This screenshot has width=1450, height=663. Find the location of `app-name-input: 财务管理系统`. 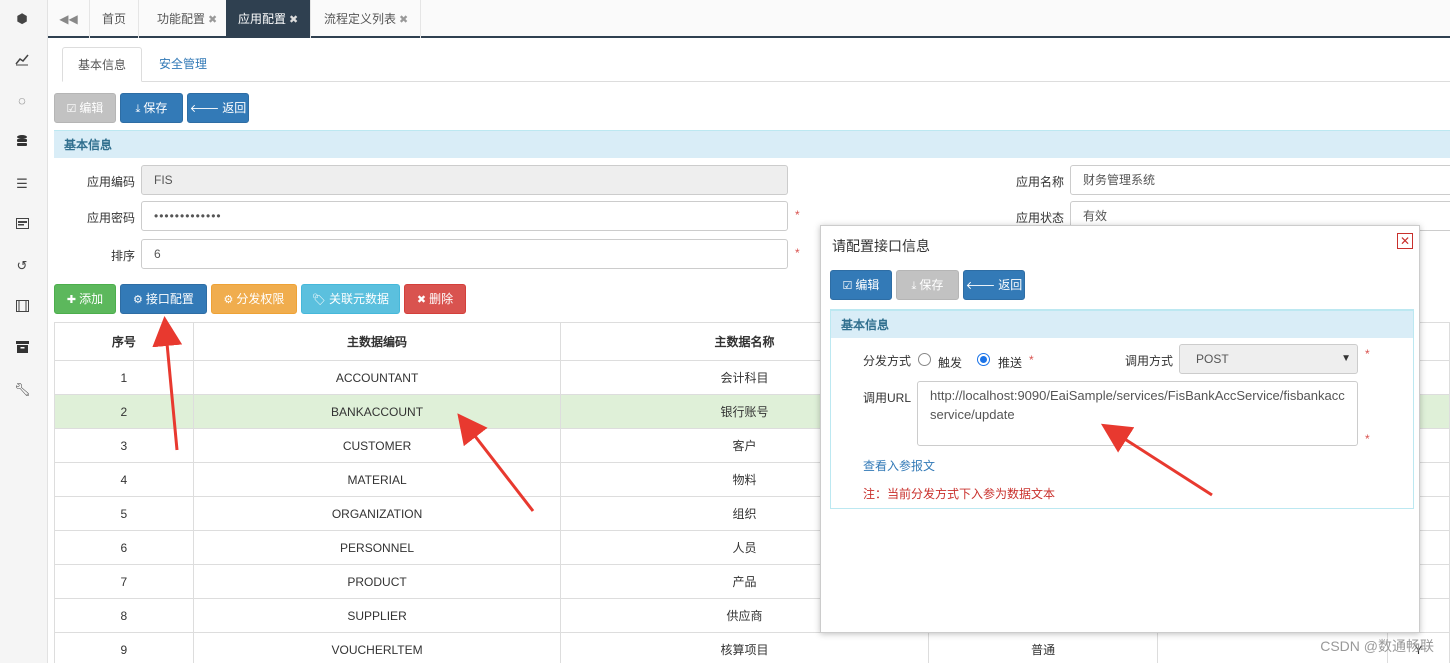

app-name-input: 财务管理系统 is located at coordinates (1260, 180).